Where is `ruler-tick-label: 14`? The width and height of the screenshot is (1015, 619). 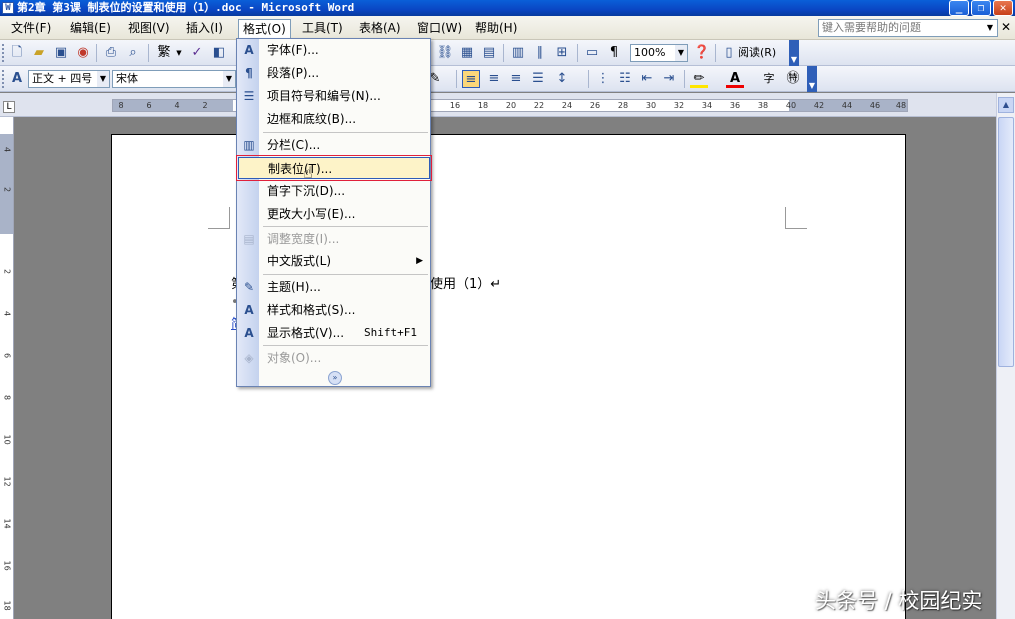
ruler-tick-label: 14 is located at coordinates (7, 523).